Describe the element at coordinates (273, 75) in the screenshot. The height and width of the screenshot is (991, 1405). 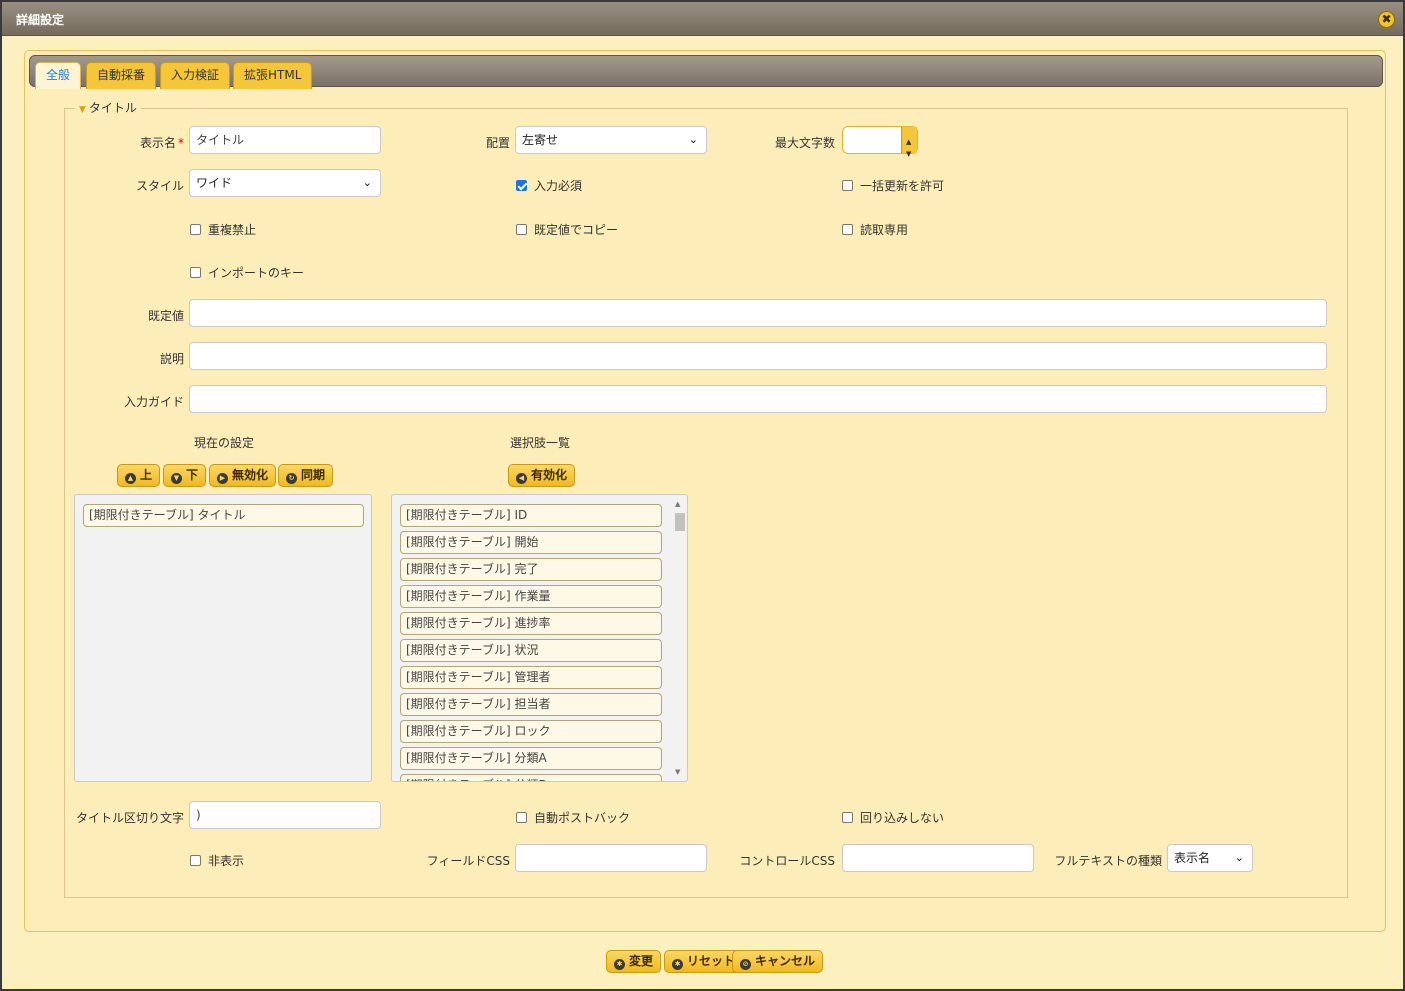
I see `tab-extended-html: 拡張HTML` at that location.